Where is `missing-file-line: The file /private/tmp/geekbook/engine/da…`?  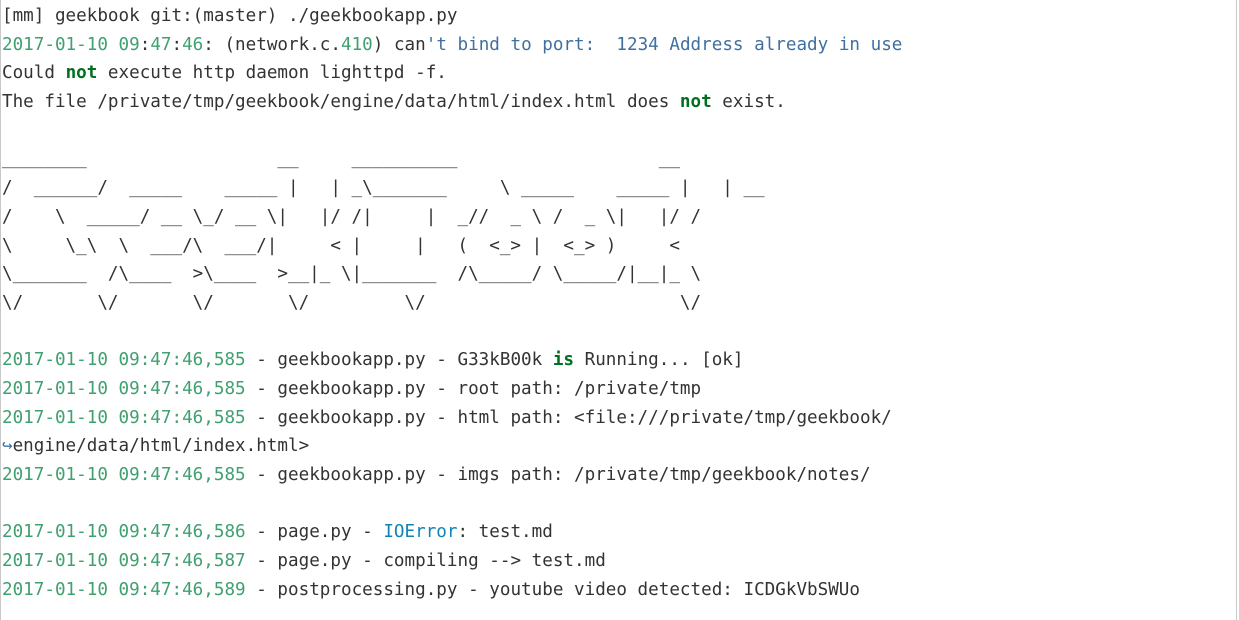
missing-file-line: The file /private/tmp/geekbook/engine/da… is located at coordinates (619, 102).